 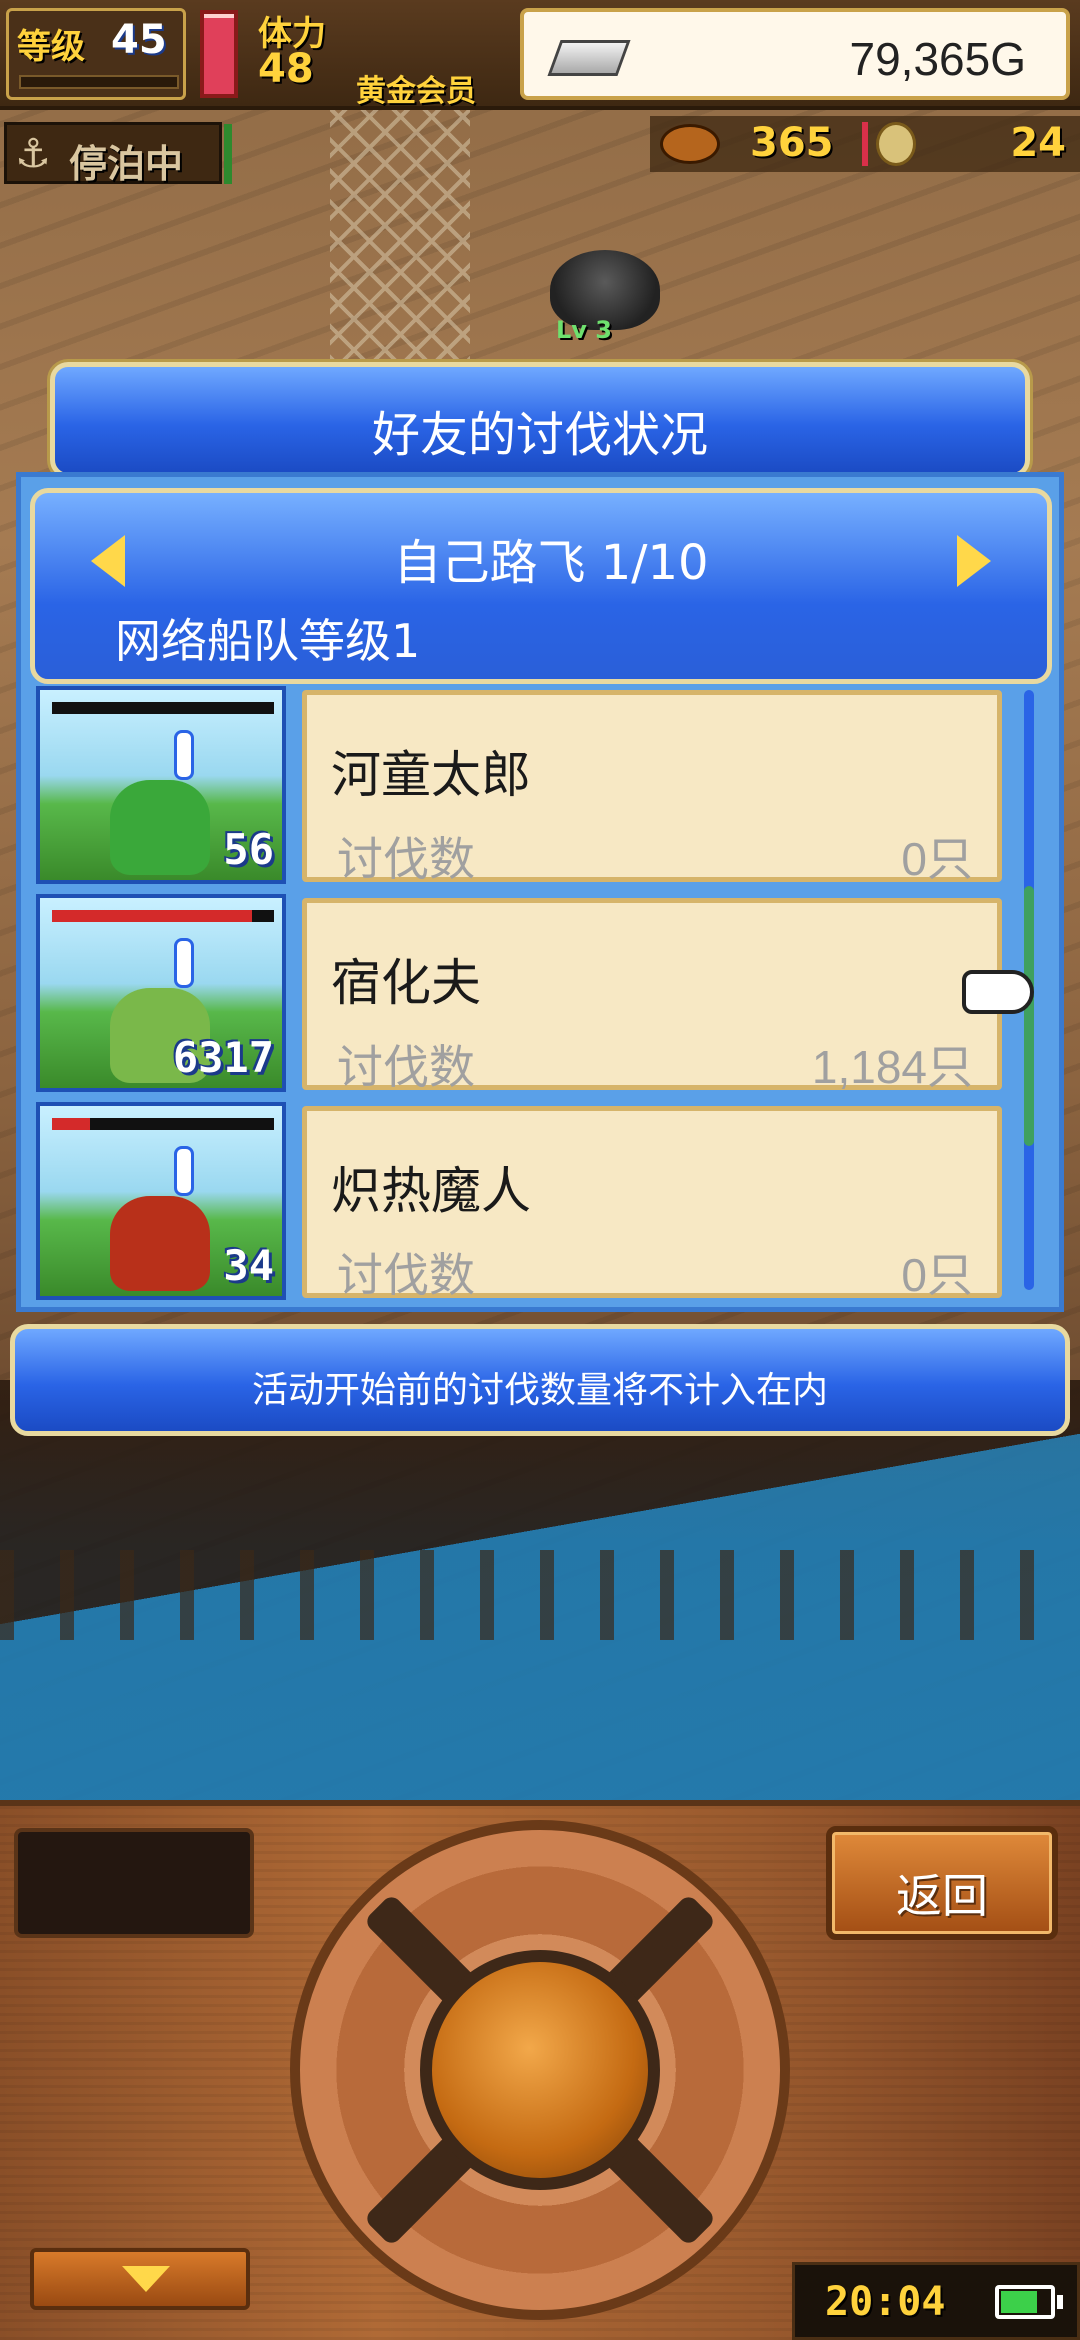 I want to click on top-status-bar: 等级 45 体力 48 黄金会员 79,365G, so click(x=540, y=55).